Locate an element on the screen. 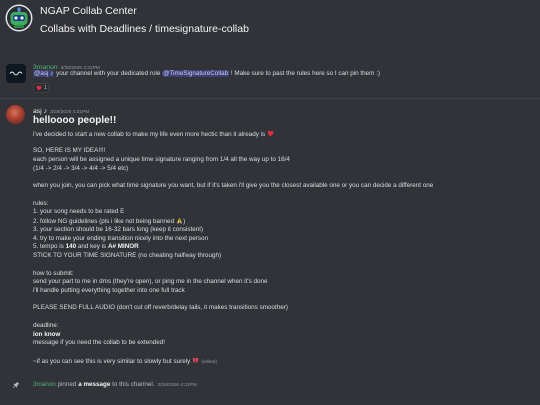 Image resolution: width=540 pixels, height=405 pixels. message-text: and key is is located at coordinates (92, 247).